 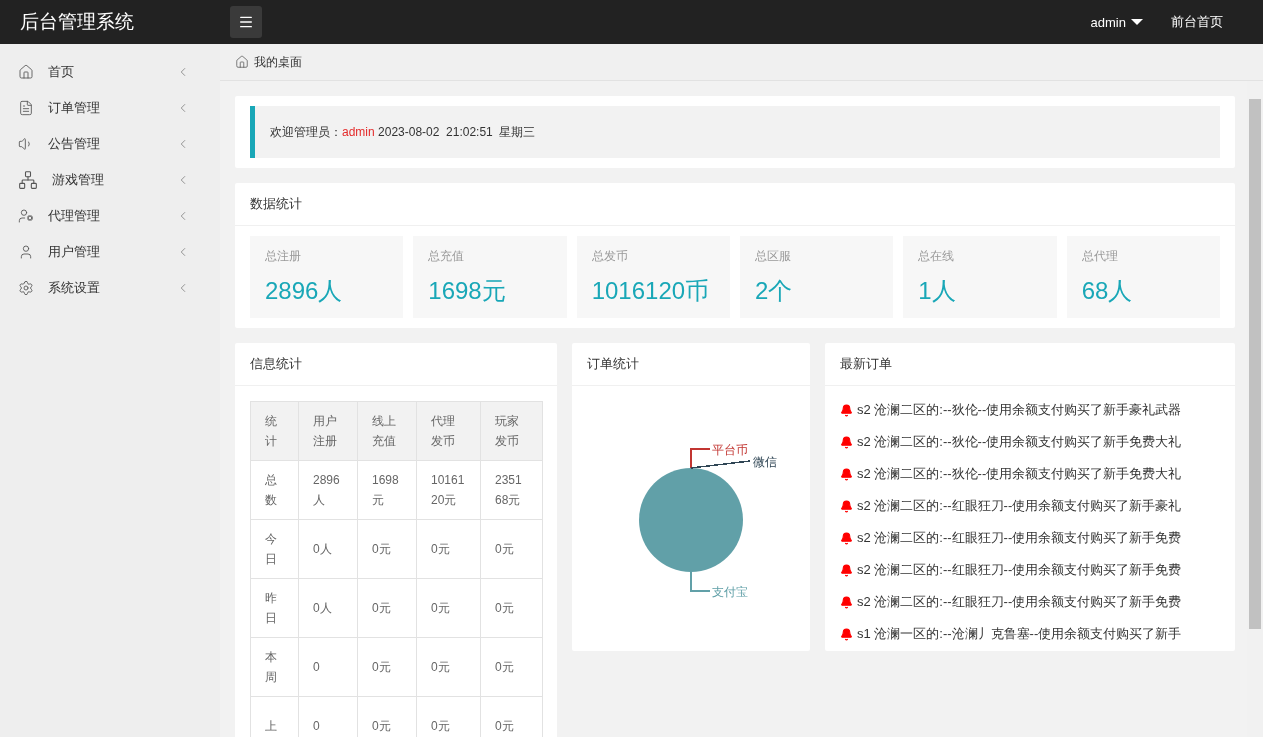 What do you see at coordinates (77, 22) in the screenshot?
I see `app-title: 后台管理系统` at bounding box center [77, 22].